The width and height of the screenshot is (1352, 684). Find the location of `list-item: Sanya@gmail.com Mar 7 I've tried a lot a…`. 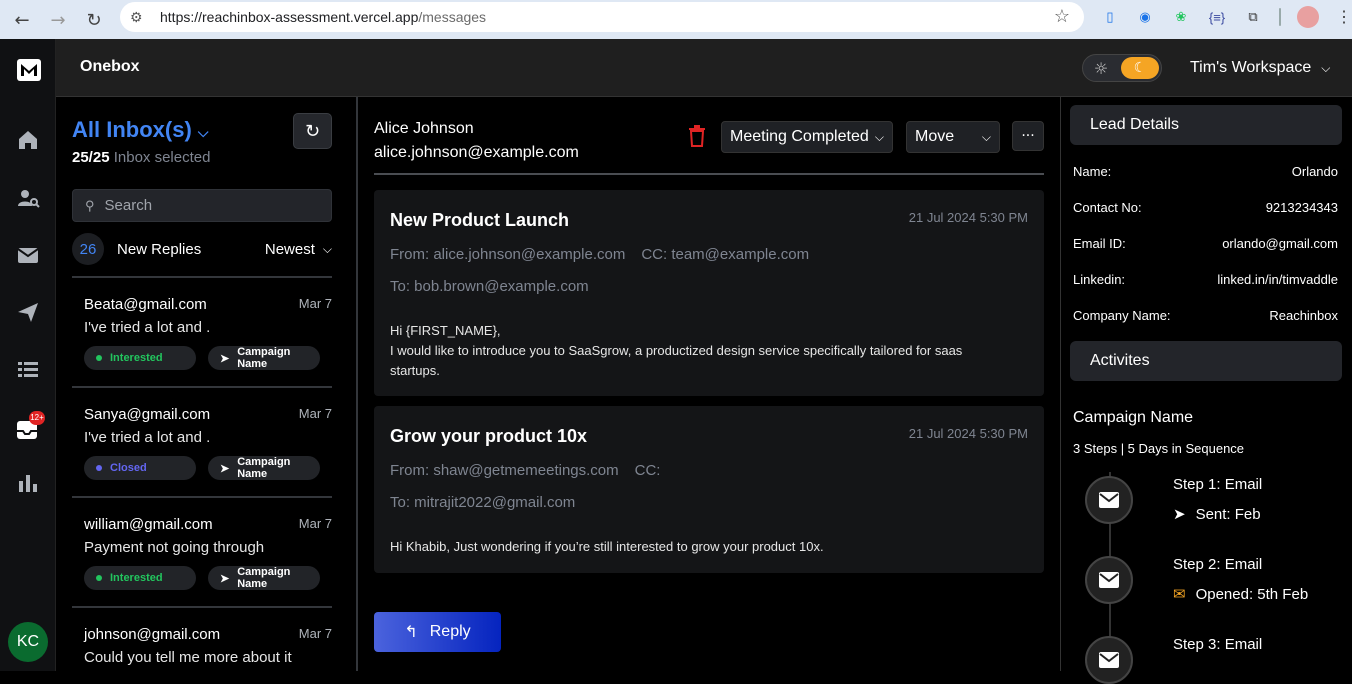

list-item: Sanya@gmail.com Mar 7 I've tried a lot a… is located at coordinates (208, 443).